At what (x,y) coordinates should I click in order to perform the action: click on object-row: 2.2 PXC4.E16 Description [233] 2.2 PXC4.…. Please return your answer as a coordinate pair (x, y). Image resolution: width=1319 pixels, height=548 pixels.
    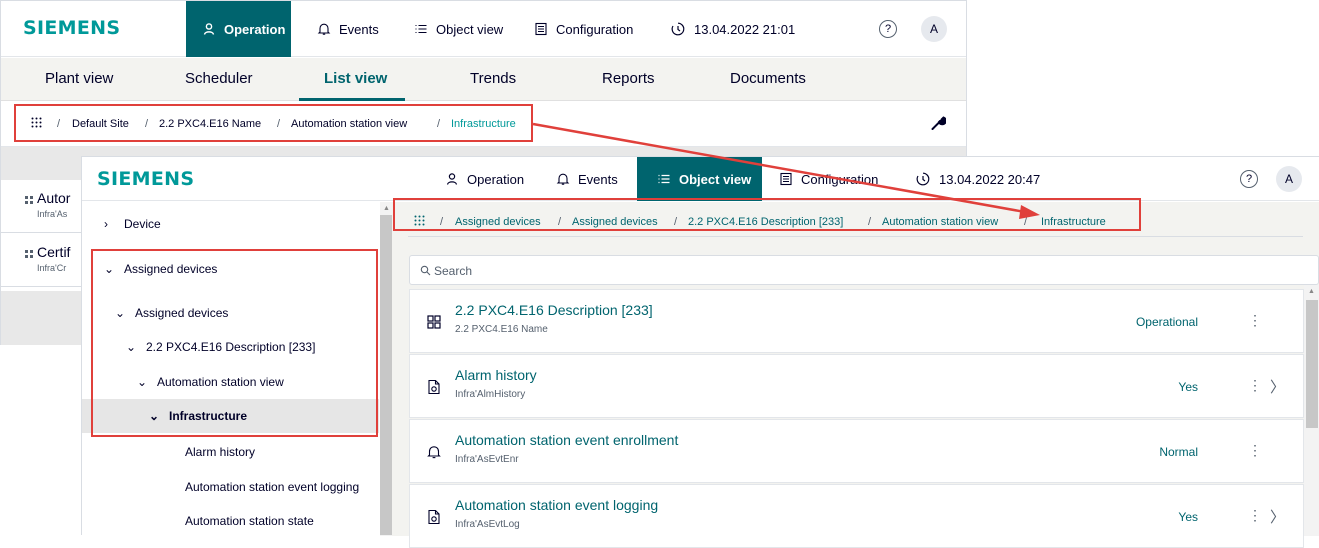
    Looking at the image, I should click on (856, 321).